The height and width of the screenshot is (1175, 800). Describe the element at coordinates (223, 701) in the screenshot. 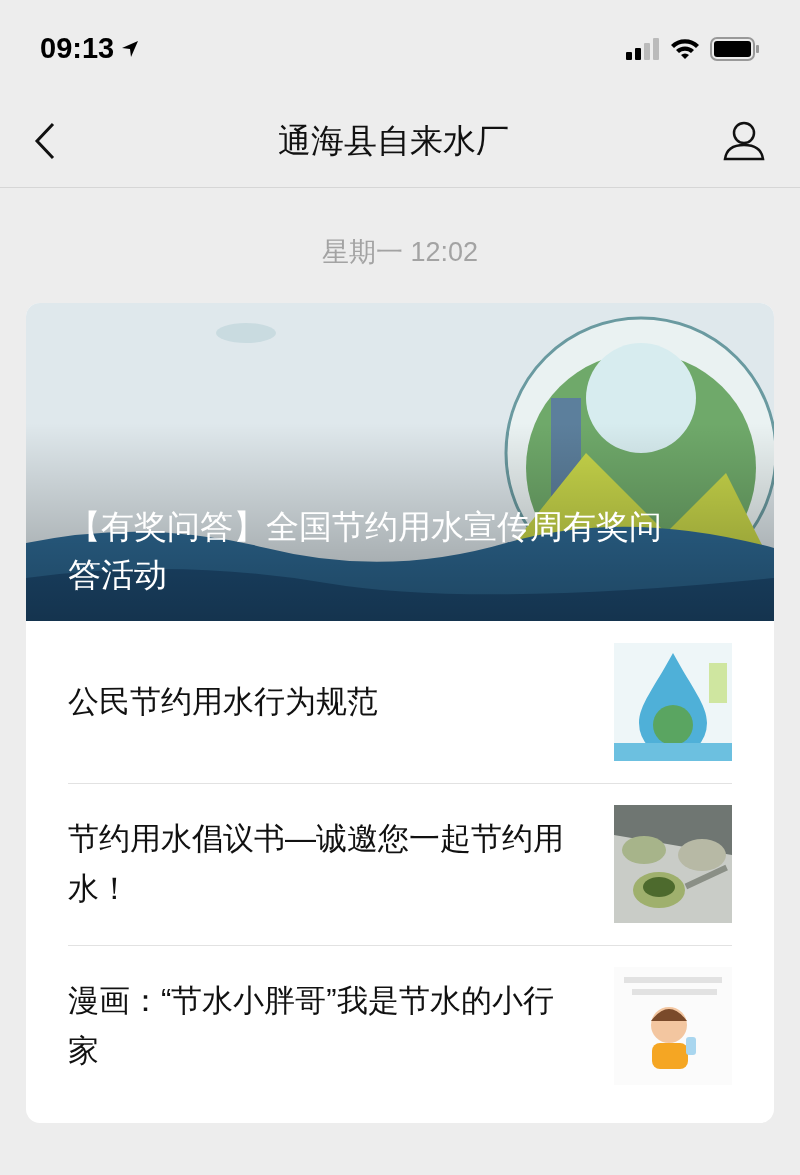

I see `article-title: 公民节约用水行为规范` at that location.